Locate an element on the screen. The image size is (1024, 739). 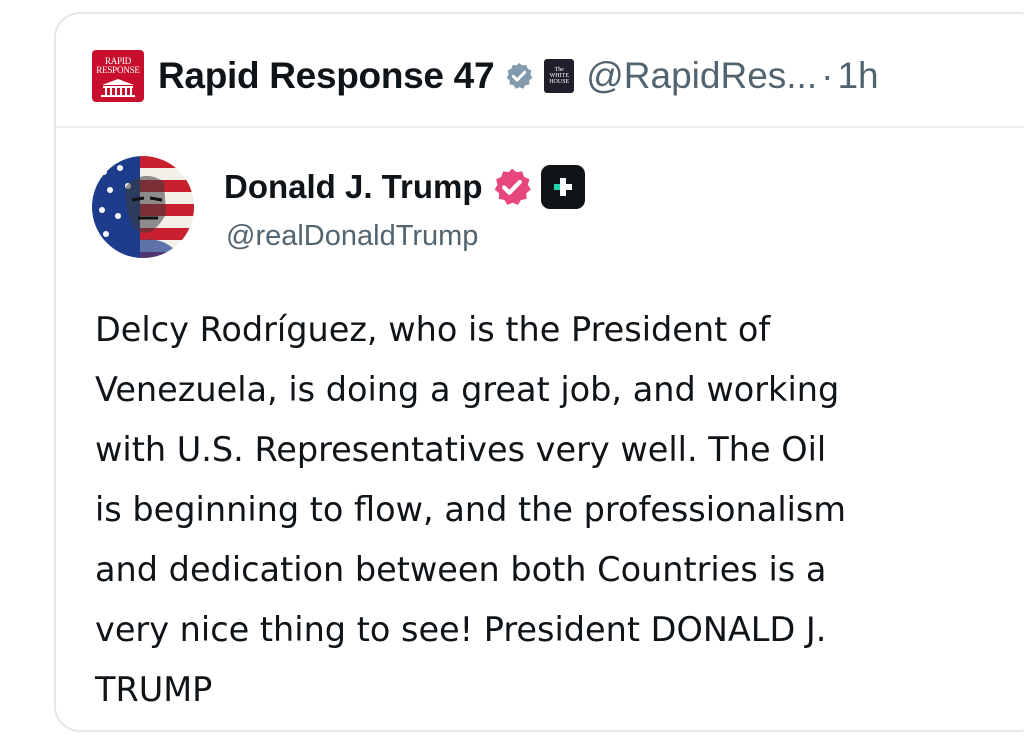
truth-social-icon is located at coordinates (562, 187).